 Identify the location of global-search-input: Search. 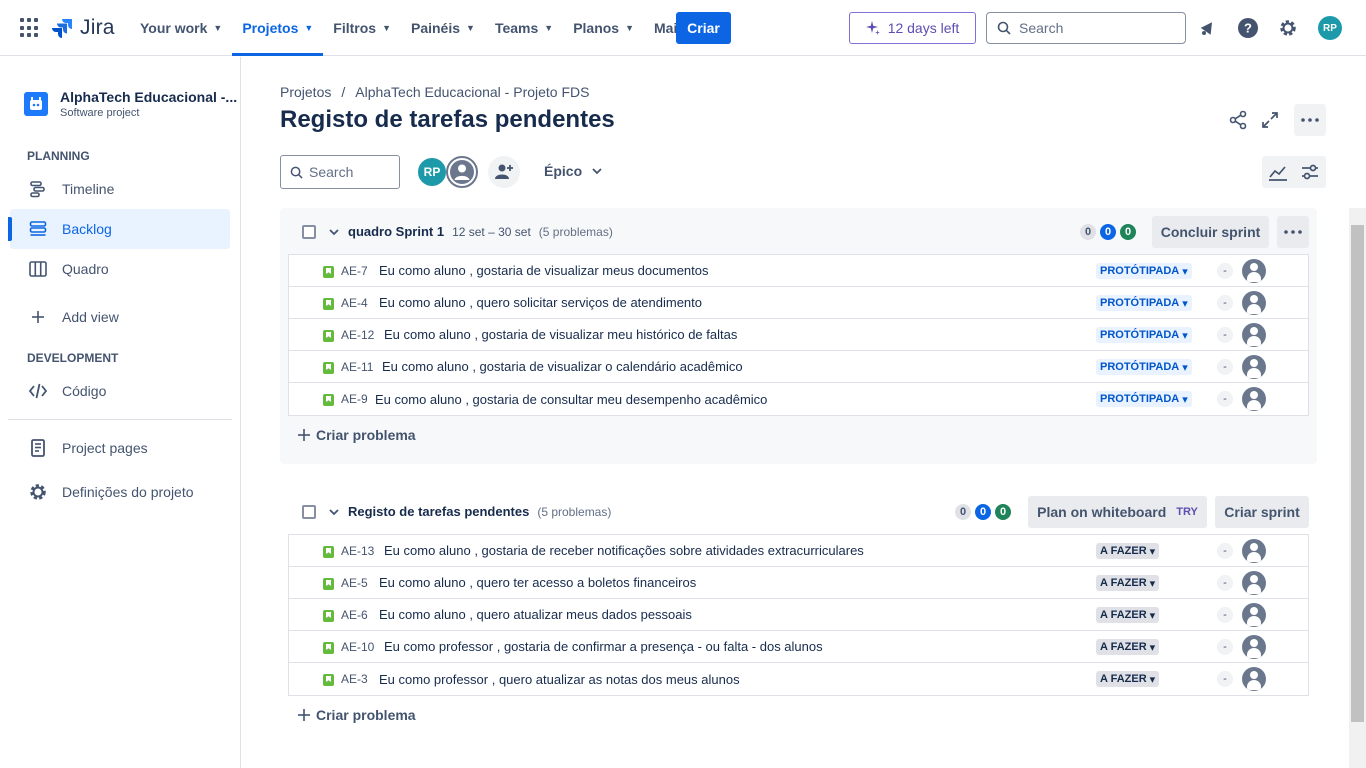
(1086, 28).